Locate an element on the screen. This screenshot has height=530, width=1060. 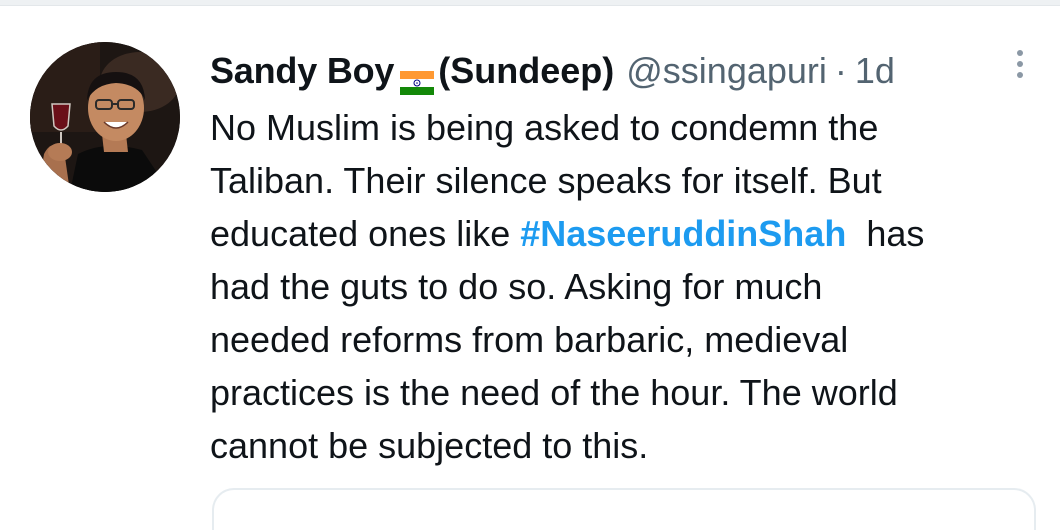
hashtag-link: #NaseeruddinShah is located at coordinates (683, 233).